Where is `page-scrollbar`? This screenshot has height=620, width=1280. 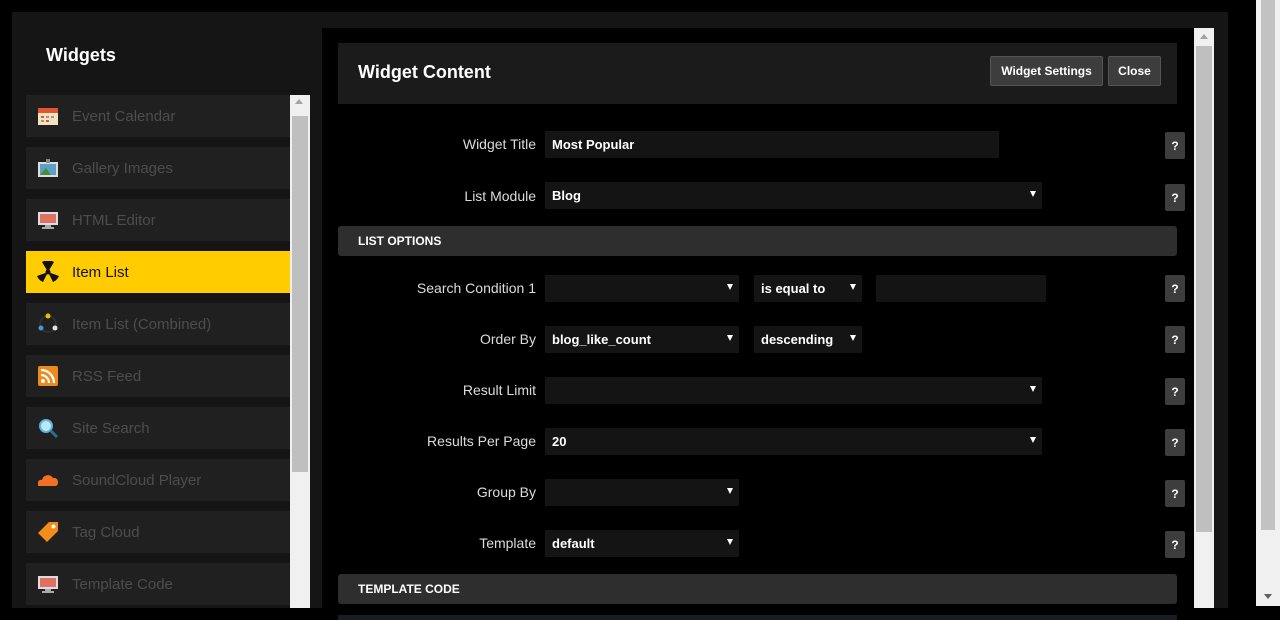
page-scrollbar is located at coordinates (1268, 303).